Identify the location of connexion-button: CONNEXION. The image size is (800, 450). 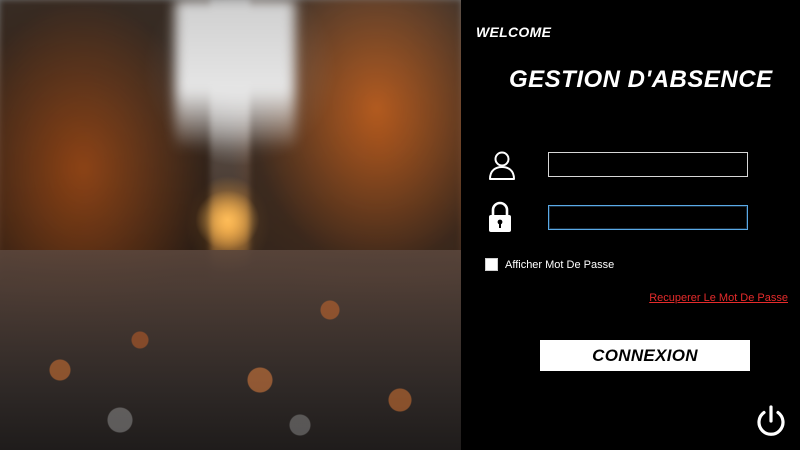
(645, 355).